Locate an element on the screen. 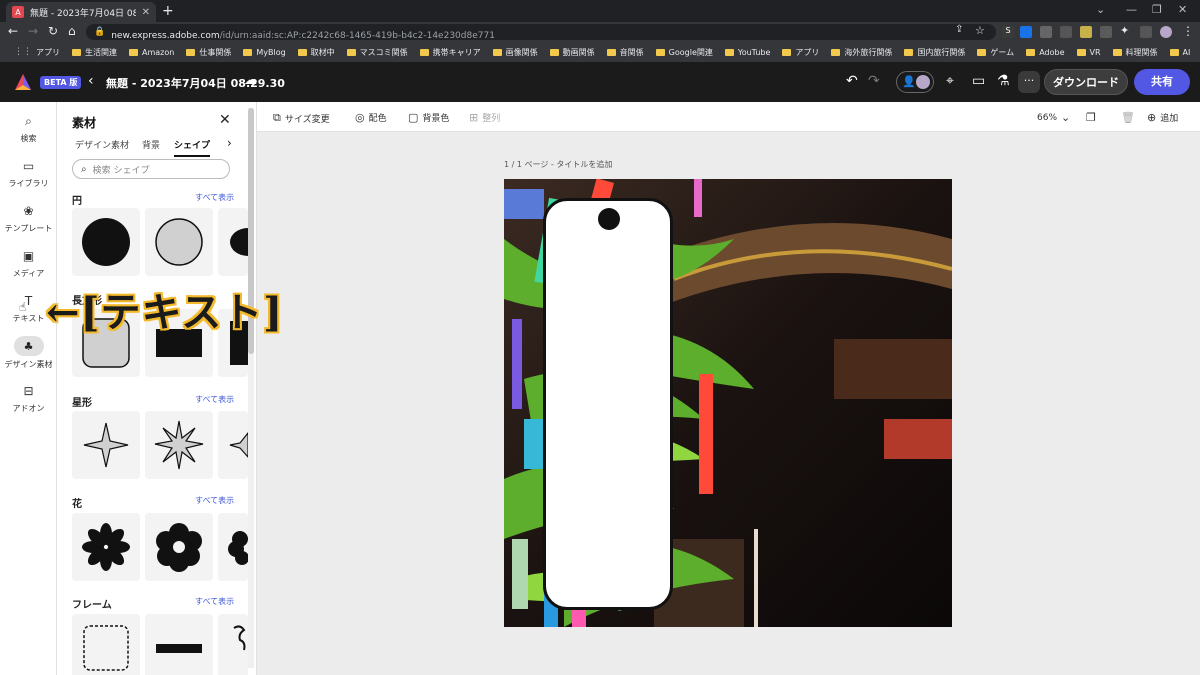  extension-blue-icon is located at coordinates (1026, 32).